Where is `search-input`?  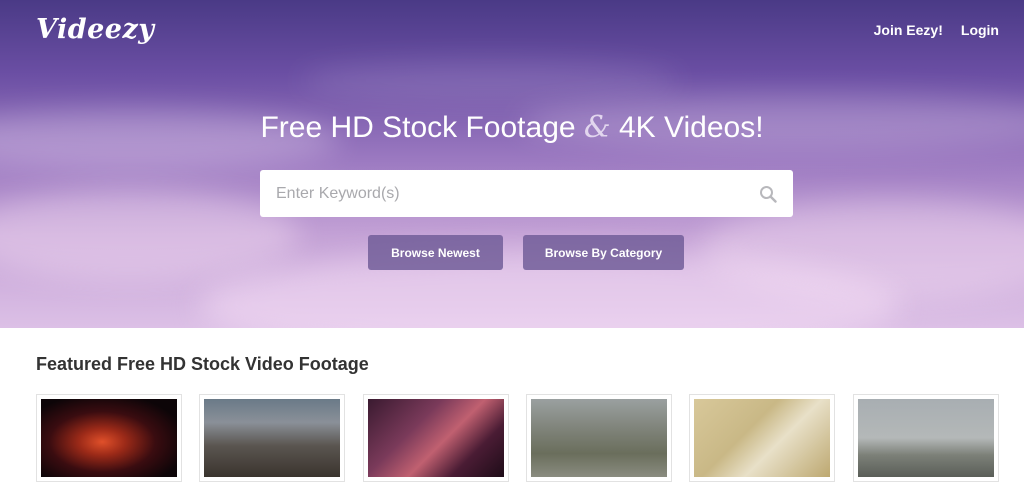
search-input is located at coordinates (495, 193).